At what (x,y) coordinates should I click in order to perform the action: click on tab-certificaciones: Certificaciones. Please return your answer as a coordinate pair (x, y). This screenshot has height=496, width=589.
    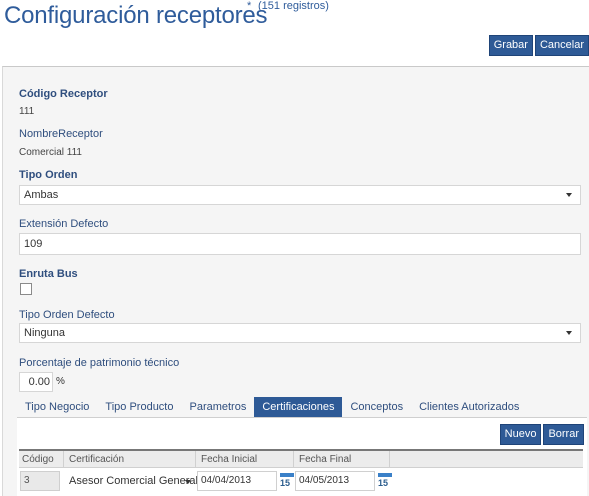
    Looking at the image, I should click on (298, 407).